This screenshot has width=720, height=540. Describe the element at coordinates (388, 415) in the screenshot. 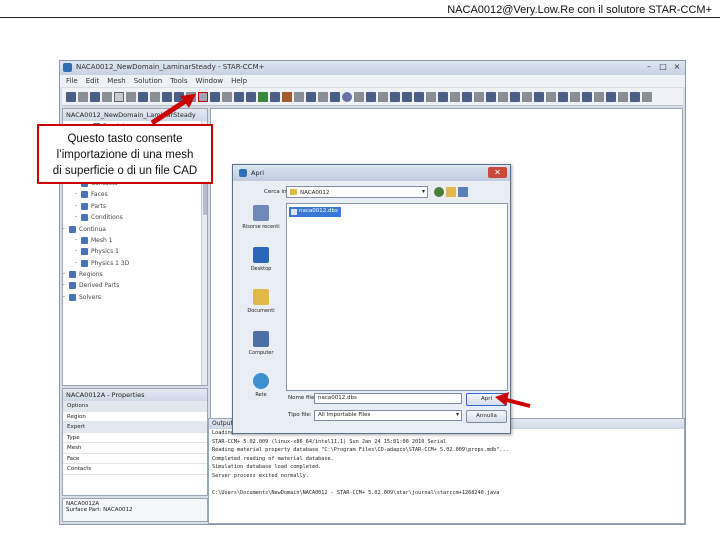

I see `filetype-dropdown: All Importable Files ▾` at that location.